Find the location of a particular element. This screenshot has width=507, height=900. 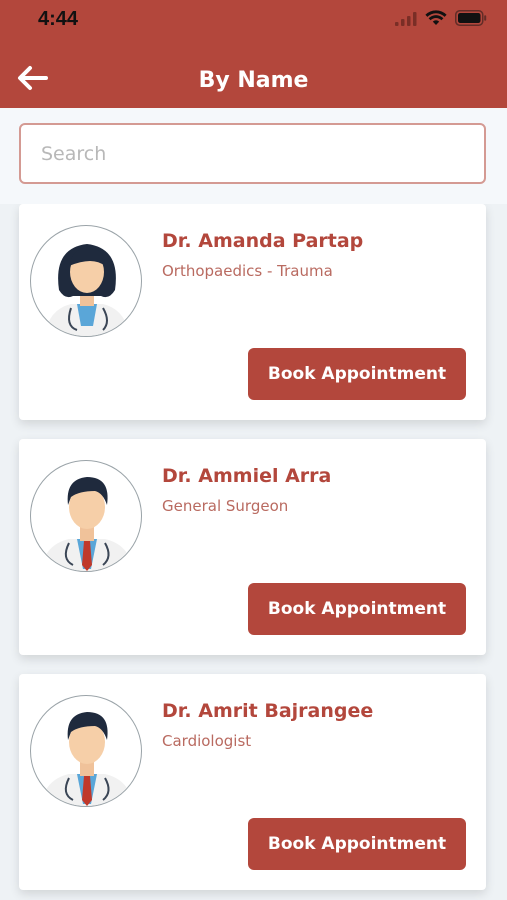

wifi-icon is located at coordinates (436, 20).